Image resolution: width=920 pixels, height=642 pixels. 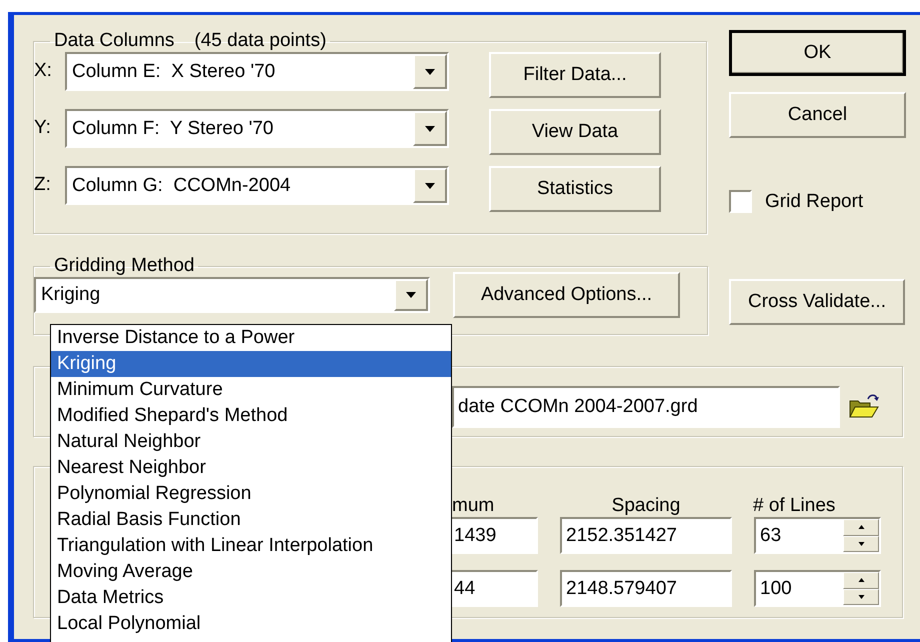 What do you see at coordinates (575, 132) in the screenshot?
I see `action-button: View Data` at bounding box center [575, 132].